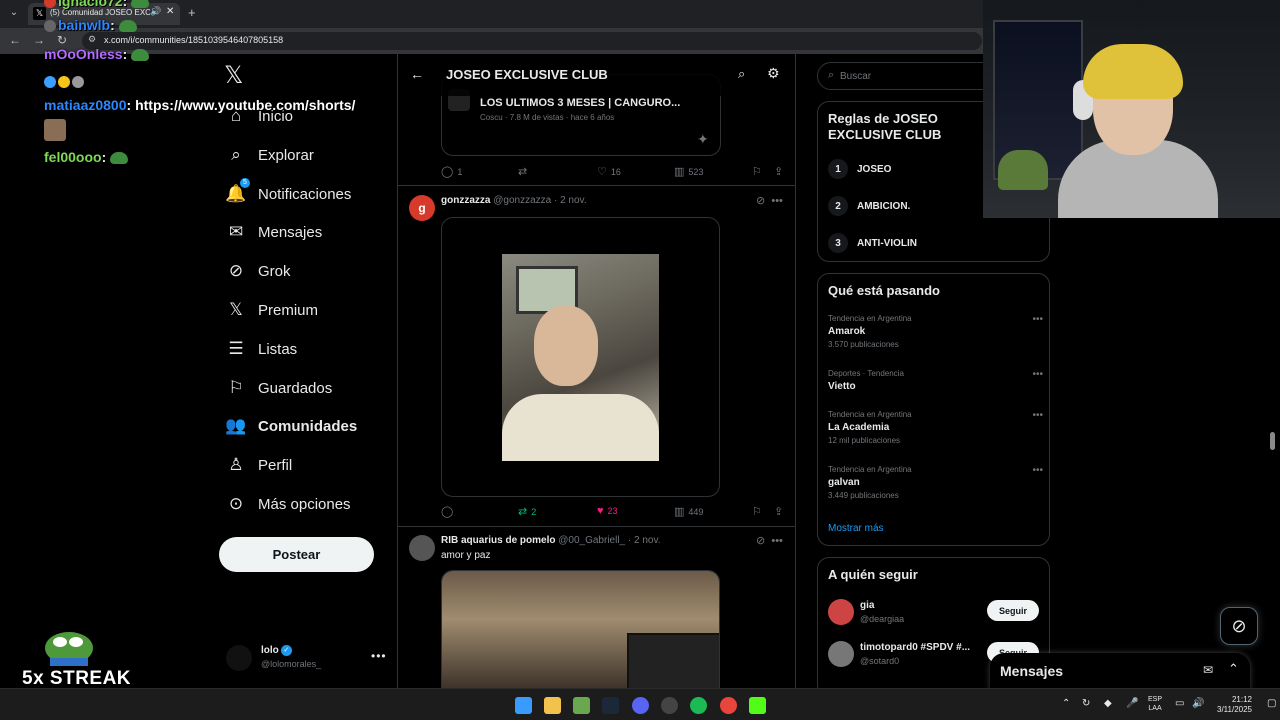 The height and width of the screenshot is (720, 1280). I want to click on rule-item: 1 JOSEO, so click(859, 169).